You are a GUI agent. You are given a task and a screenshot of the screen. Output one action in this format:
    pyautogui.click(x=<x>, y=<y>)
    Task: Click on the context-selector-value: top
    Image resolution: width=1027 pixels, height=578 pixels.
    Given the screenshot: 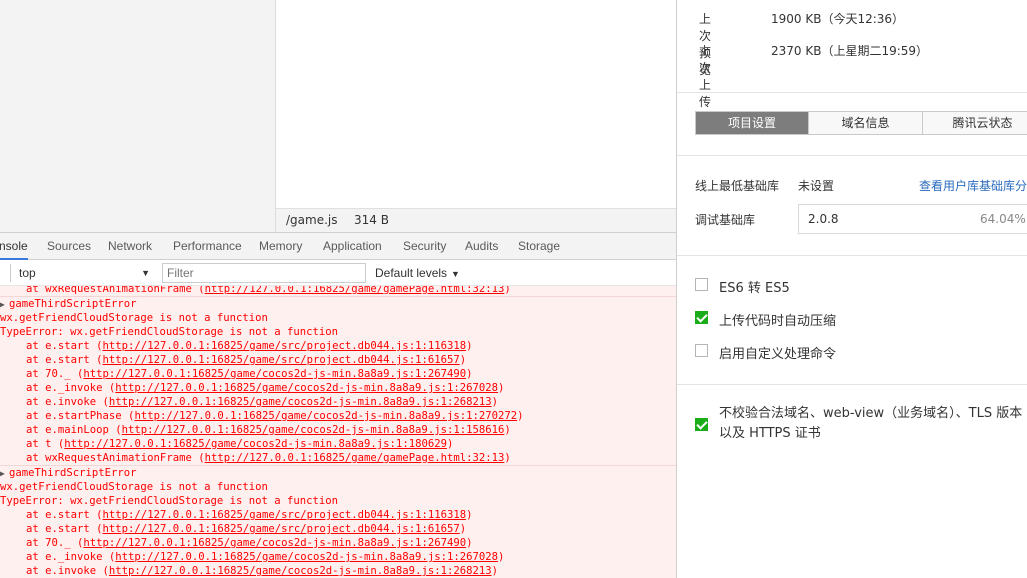 What is the action you would take?
    pyautogui.click(x=27, y=273)
    